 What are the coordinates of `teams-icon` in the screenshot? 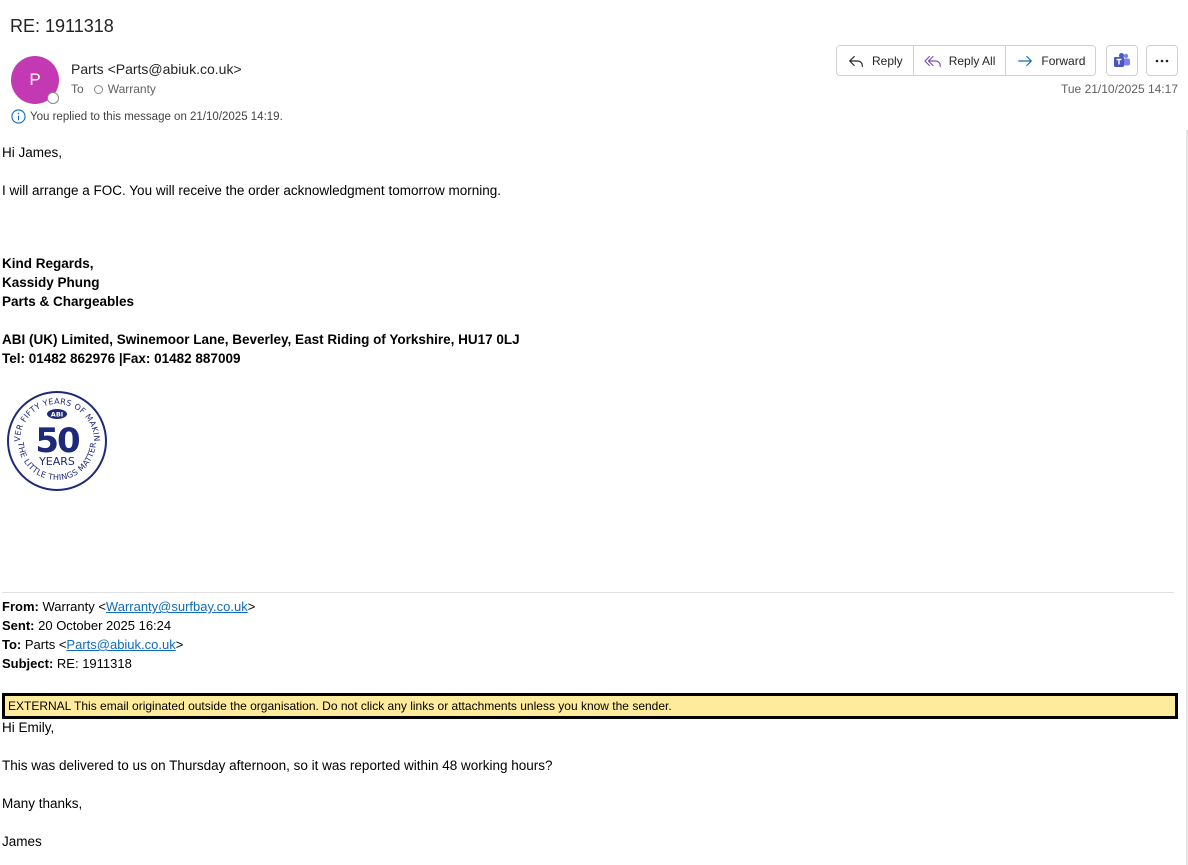 It's located at (1122, 59).